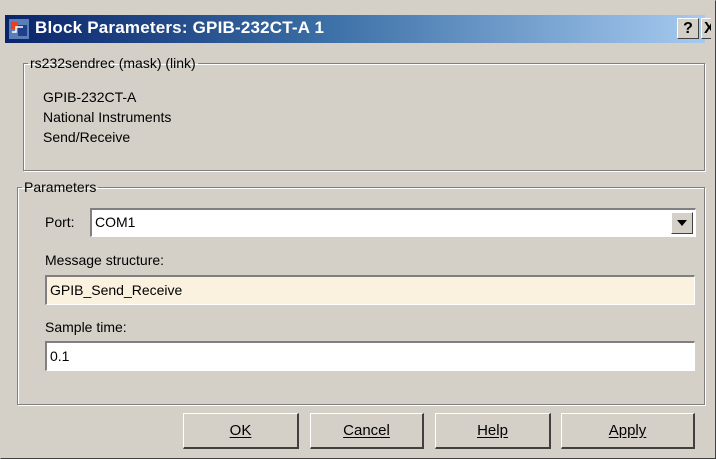 Image resolution: width=716 pixels, height=459 pixels. What do you see at coordinates (367, 431) in the screenshot?
I see `cancel-button: Cancel` at bounding box center [367, 431].